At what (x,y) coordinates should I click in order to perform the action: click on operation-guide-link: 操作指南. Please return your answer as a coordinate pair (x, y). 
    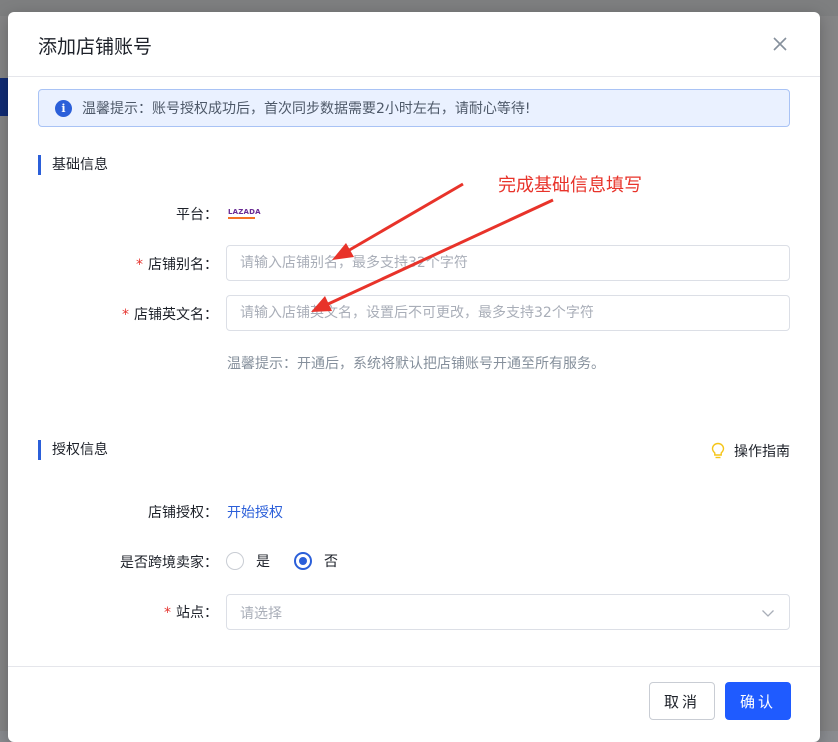
    Looking at the image, I should click on (750, 451).